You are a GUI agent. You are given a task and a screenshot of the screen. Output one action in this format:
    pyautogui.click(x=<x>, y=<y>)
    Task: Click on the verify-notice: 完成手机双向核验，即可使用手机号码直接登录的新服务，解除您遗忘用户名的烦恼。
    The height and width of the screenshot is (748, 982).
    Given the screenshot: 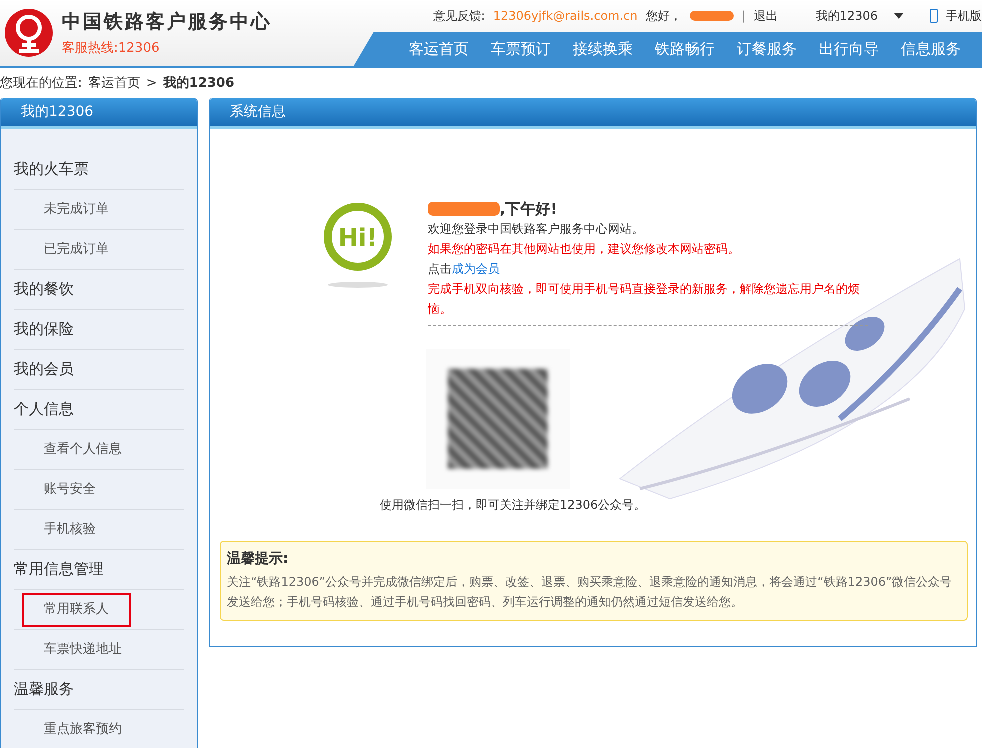 What is the action you would take?
    pyautogui.click(x=644, y=299)
    